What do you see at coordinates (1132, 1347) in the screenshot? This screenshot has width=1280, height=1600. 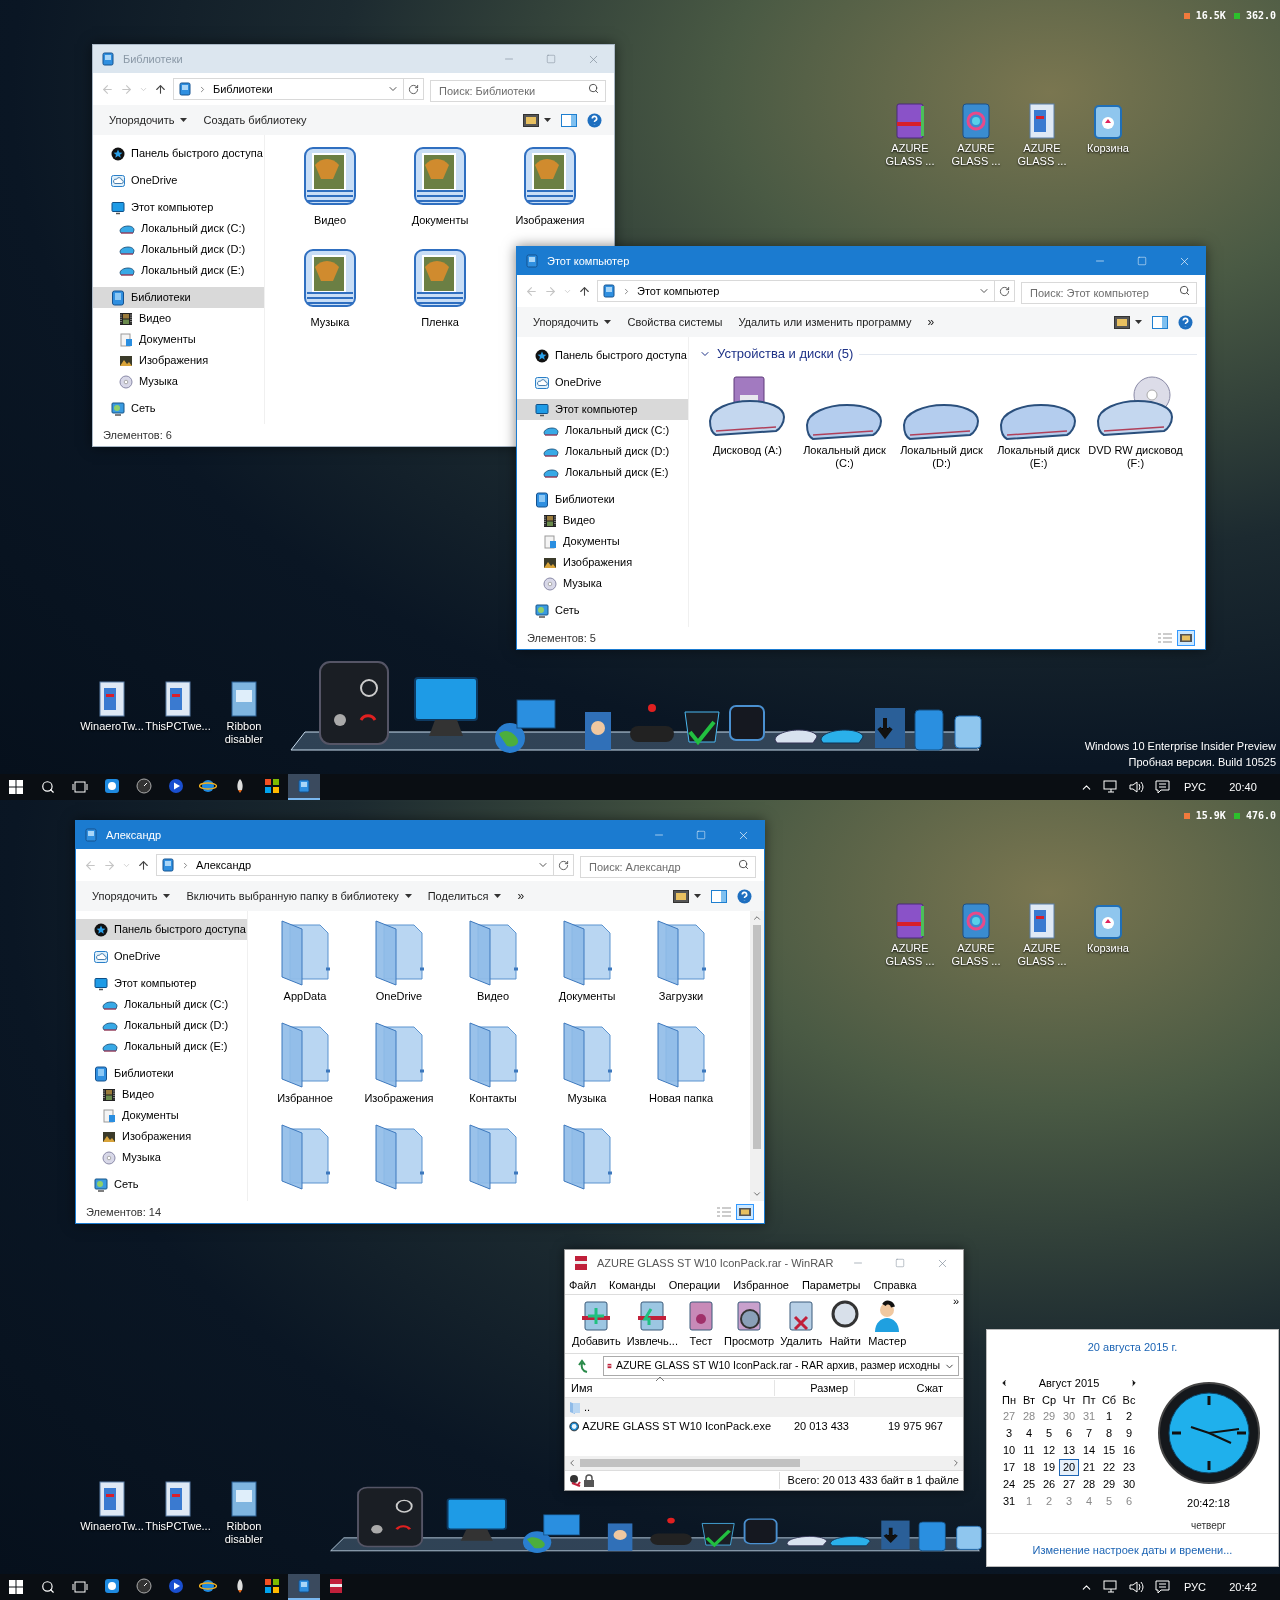 I see `date-link: 20 августа 2015 г.` at bounding box center [1132, 1347].